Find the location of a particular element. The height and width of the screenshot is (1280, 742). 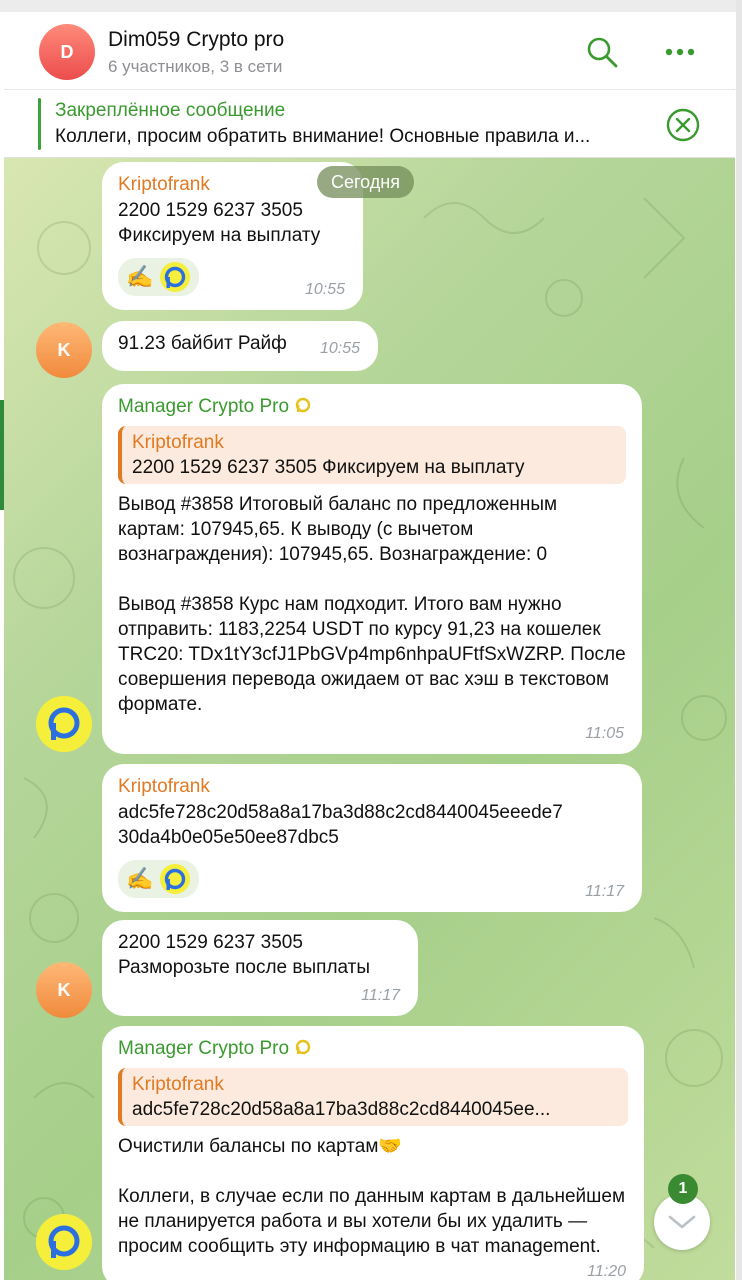

more-icon is located at coordinates (680, 52).